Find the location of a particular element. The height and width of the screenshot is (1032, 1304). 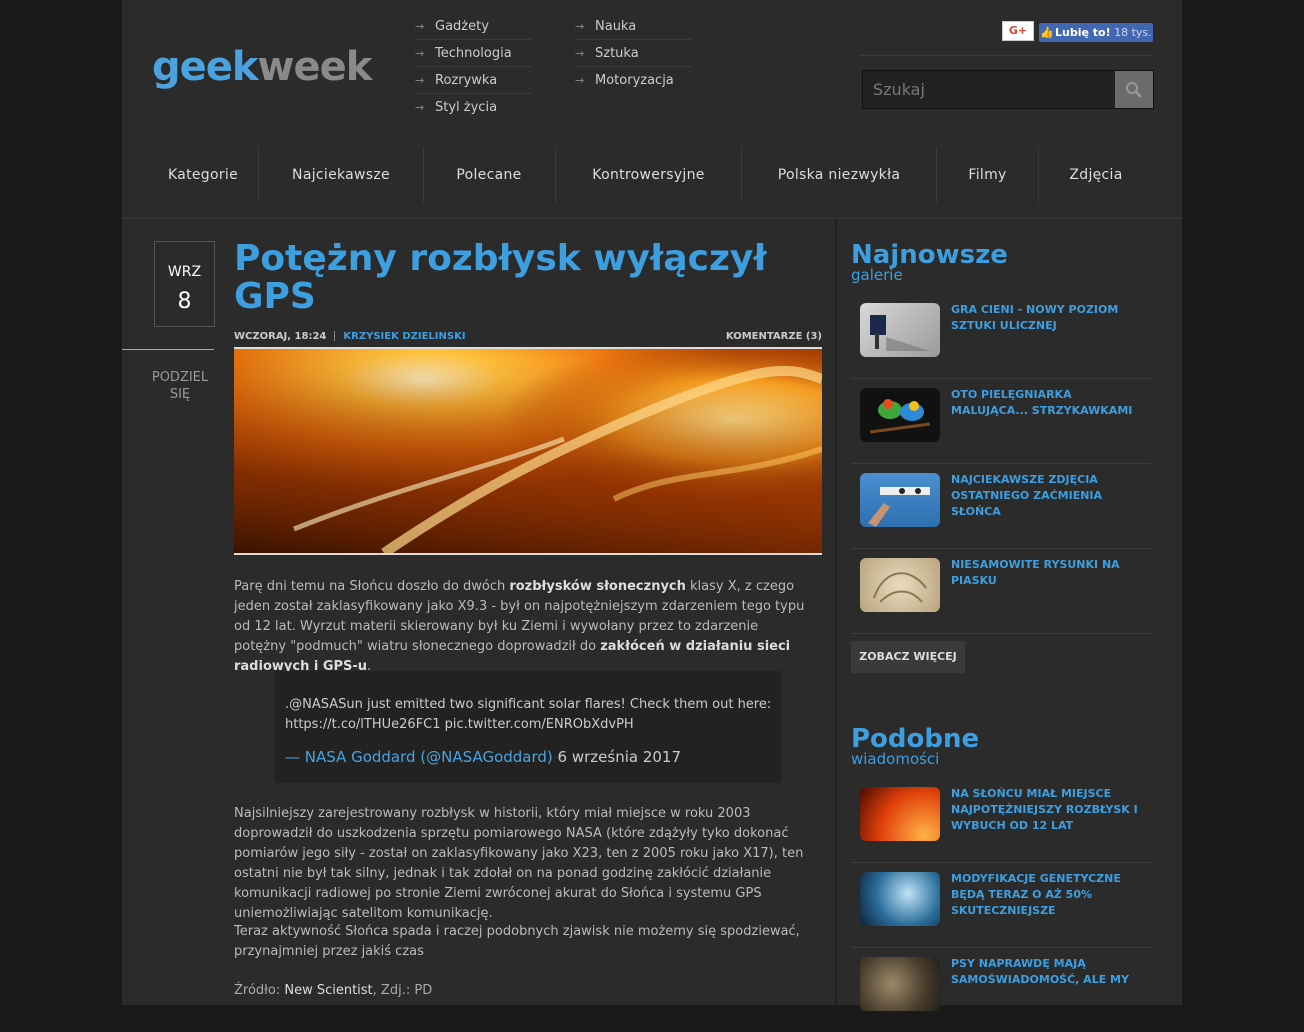

date-day: 8 is located at coordinates (184, 301).